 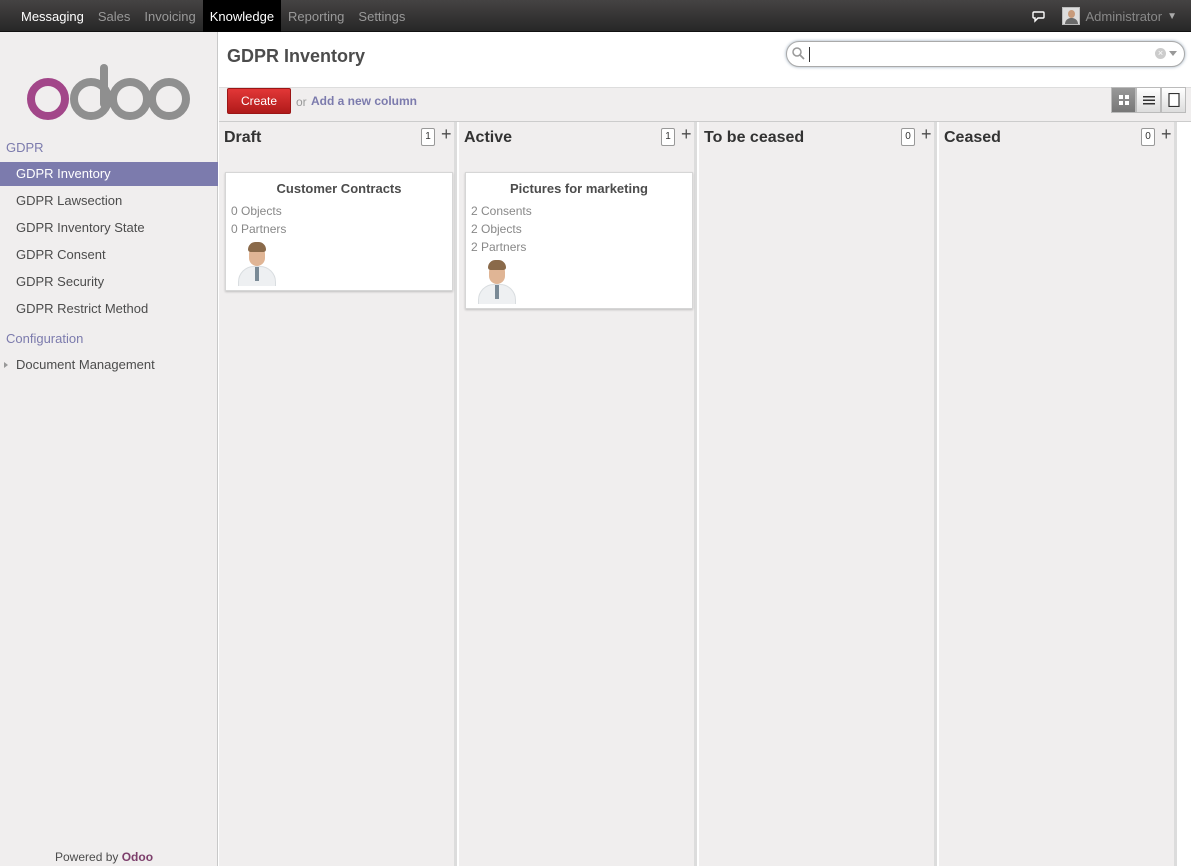 What do you see at coordinates (501, 211) in the screenshot?
I see `card-line: 2 Consents` at bounding box center [501, 211].